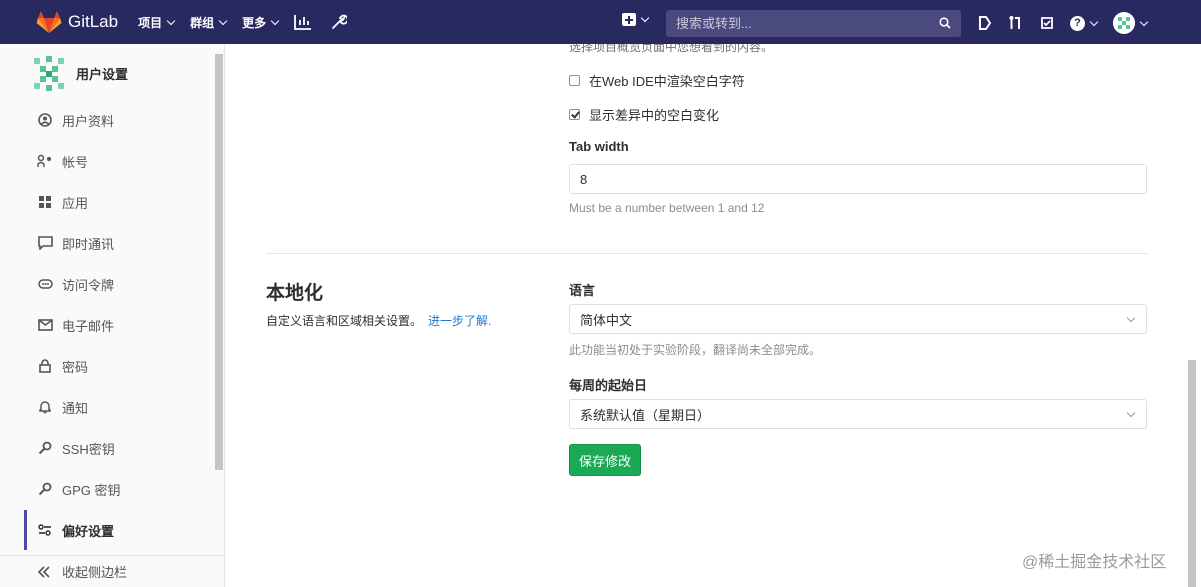 Image resolution: width=1201 pixels, height=587 pixels. Describe the element at coordinates (1192, 473) in the screenshot. I see `page-scrollbar` at that location.